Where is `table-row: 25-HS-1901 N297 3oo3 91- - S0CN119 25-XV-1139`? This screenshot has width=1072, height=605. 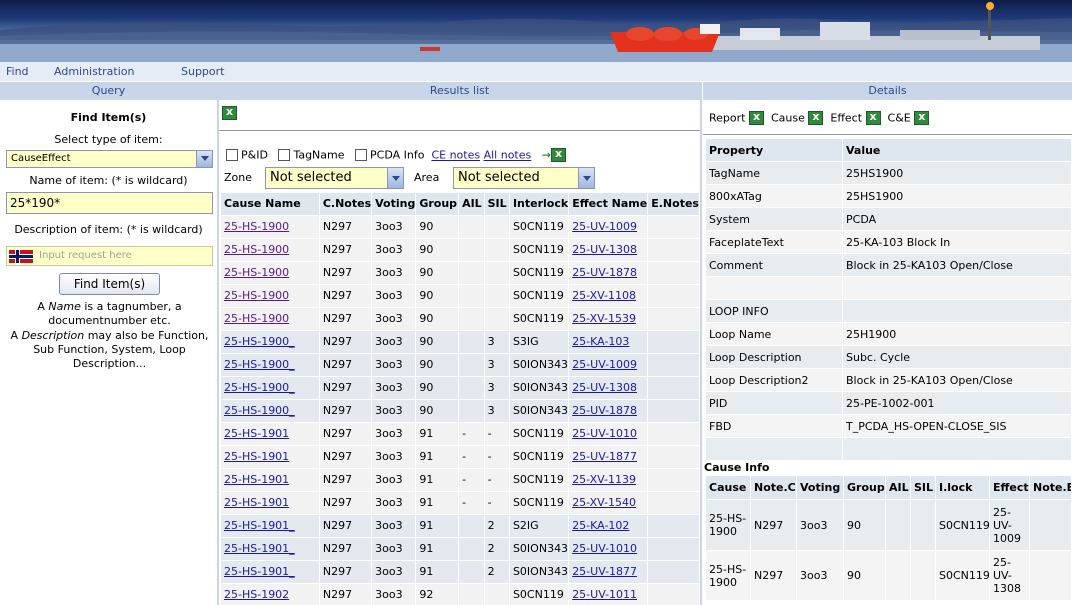 table-row: 25-HS-1901 N297 3oo3 91- - S0CN119 25-XV-1139 is located at coordinates (460, 480).